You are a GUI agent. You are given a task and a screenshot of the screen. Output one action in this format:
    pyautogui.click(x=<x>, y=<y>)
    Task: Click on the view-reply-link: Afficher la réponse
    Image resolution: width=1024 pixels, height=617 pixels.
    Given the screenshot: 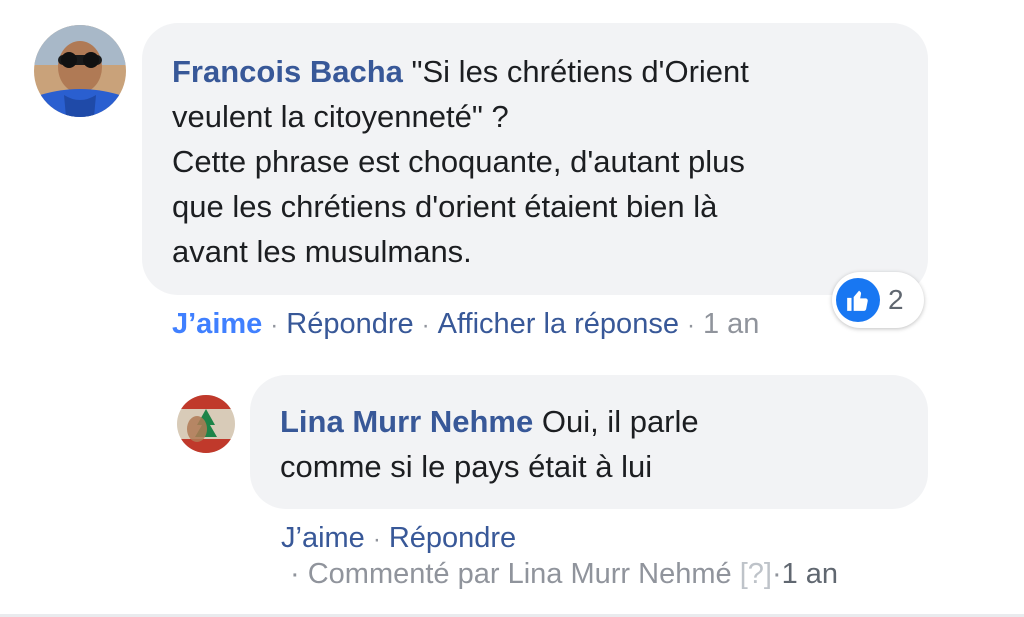 What is the action you would take?
    pyautogui.click(x=558, y=324)
    